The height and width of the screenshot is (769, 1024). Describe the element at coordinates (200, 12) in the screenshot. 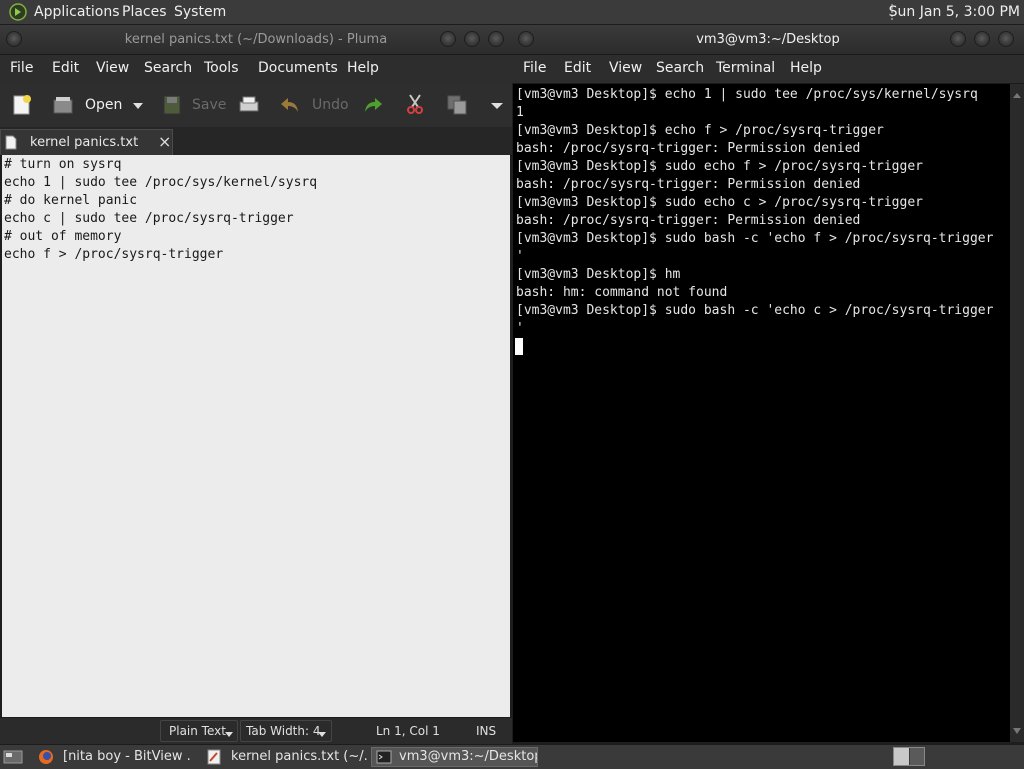

I see `menu-system: System` at that location.